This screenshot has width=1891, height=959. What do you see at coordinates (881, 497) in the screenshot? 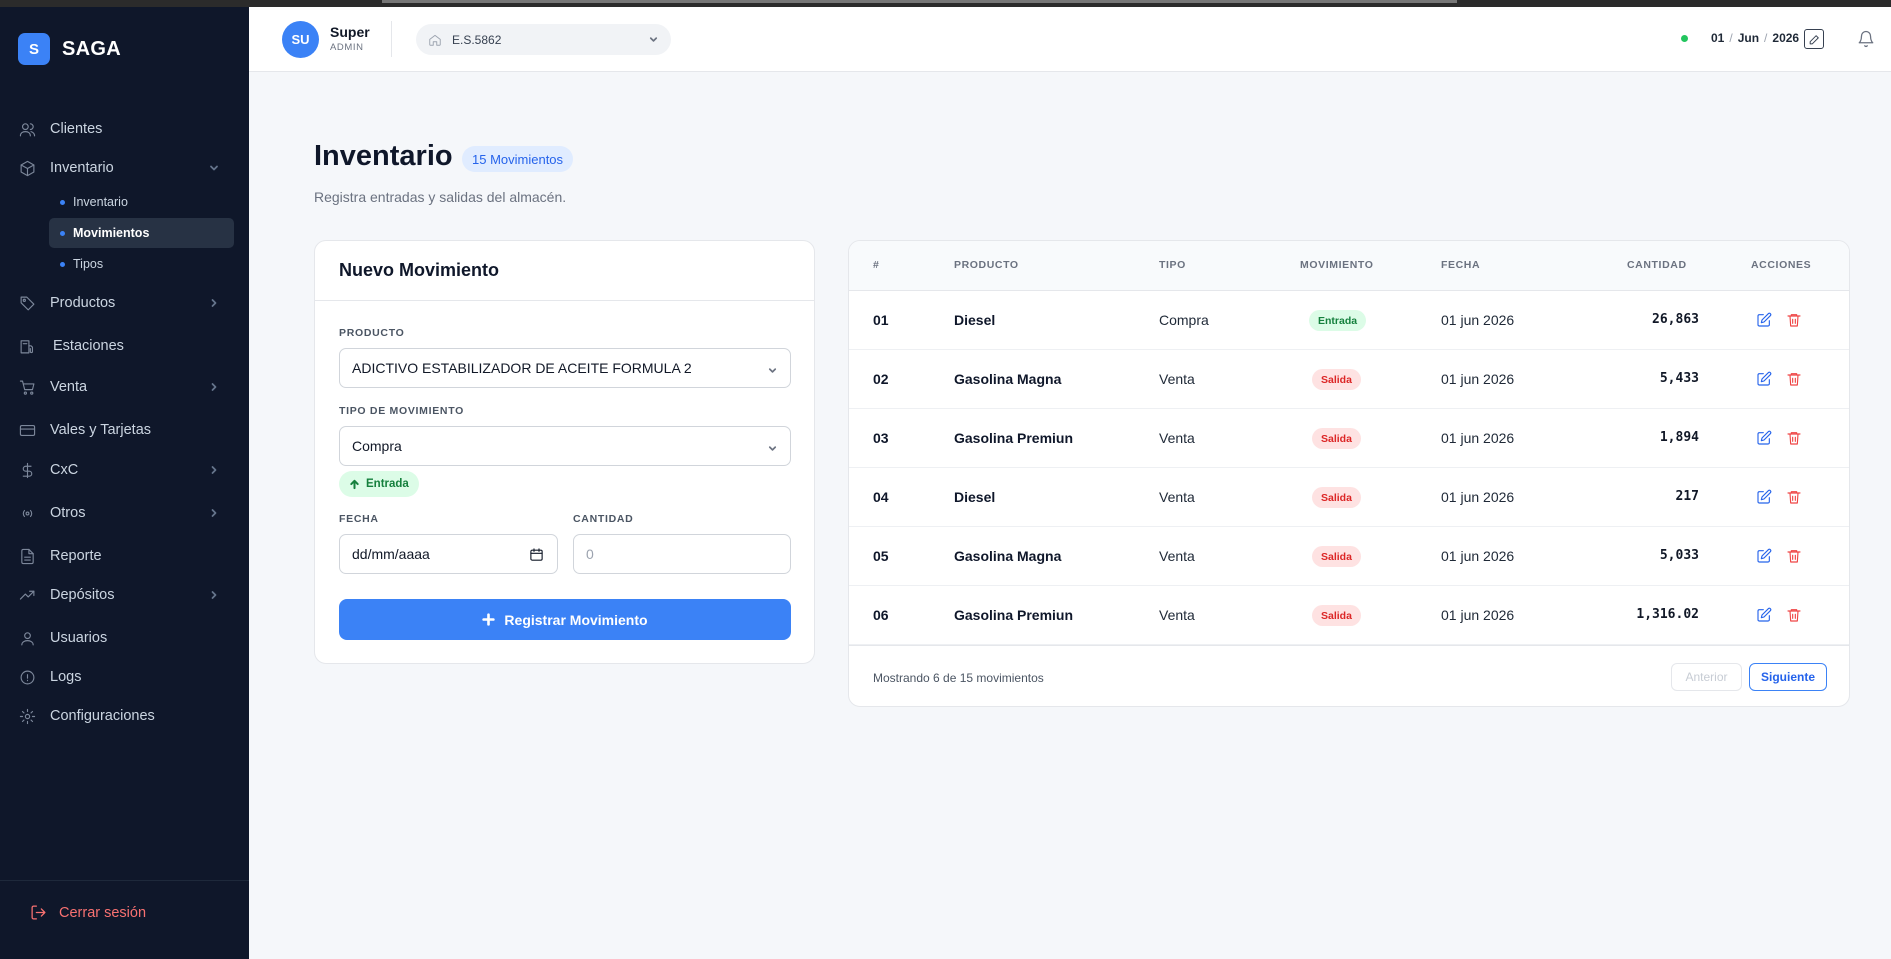
I see `row-number: 04` at bounding box center [881, 497].